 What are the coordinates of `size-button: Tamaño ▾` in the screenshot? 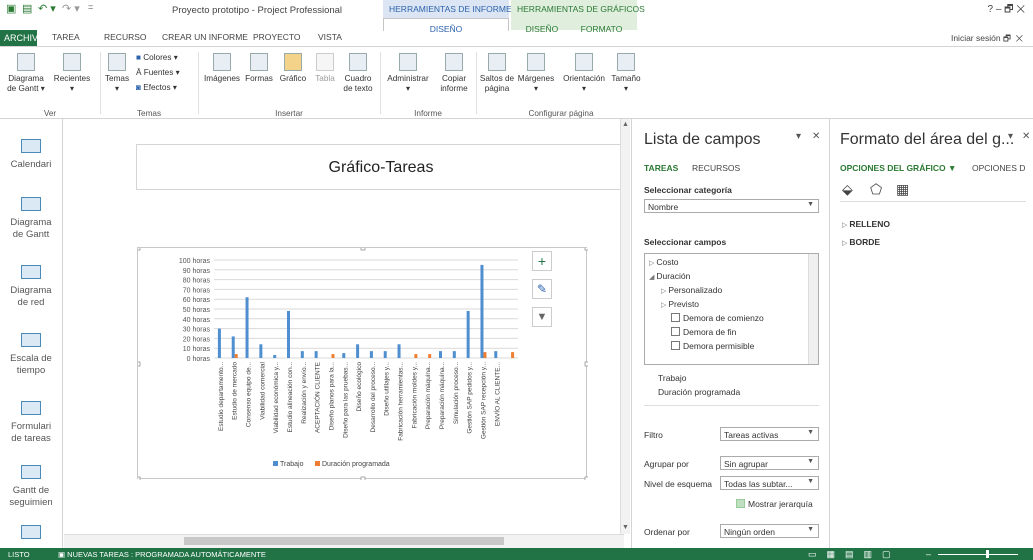 It's located at (626, 73).